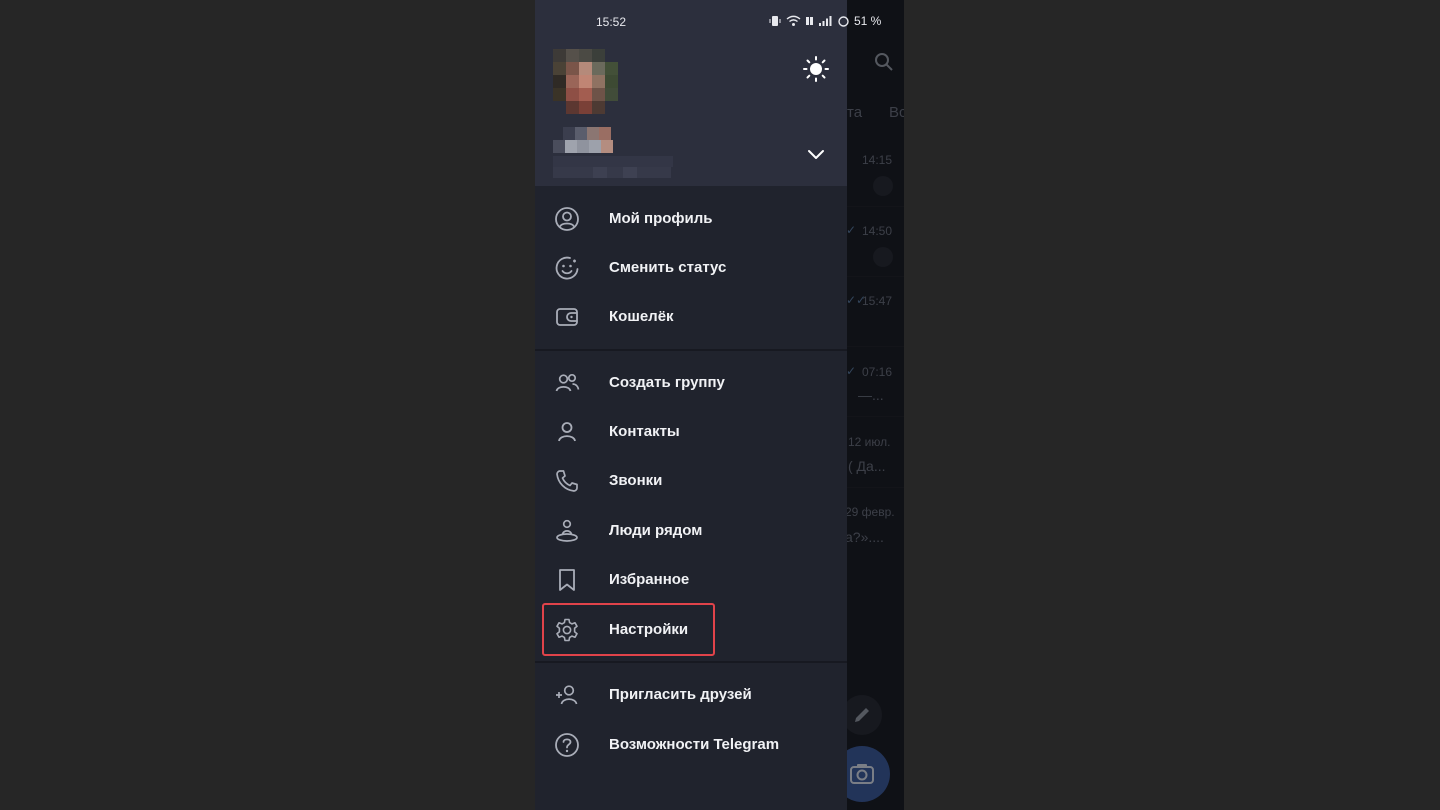 The image size is (1440, 810). Describe the element at coordinates (649, 579) in the screenshot. I see `menu-item-label: Избранное` at that location.